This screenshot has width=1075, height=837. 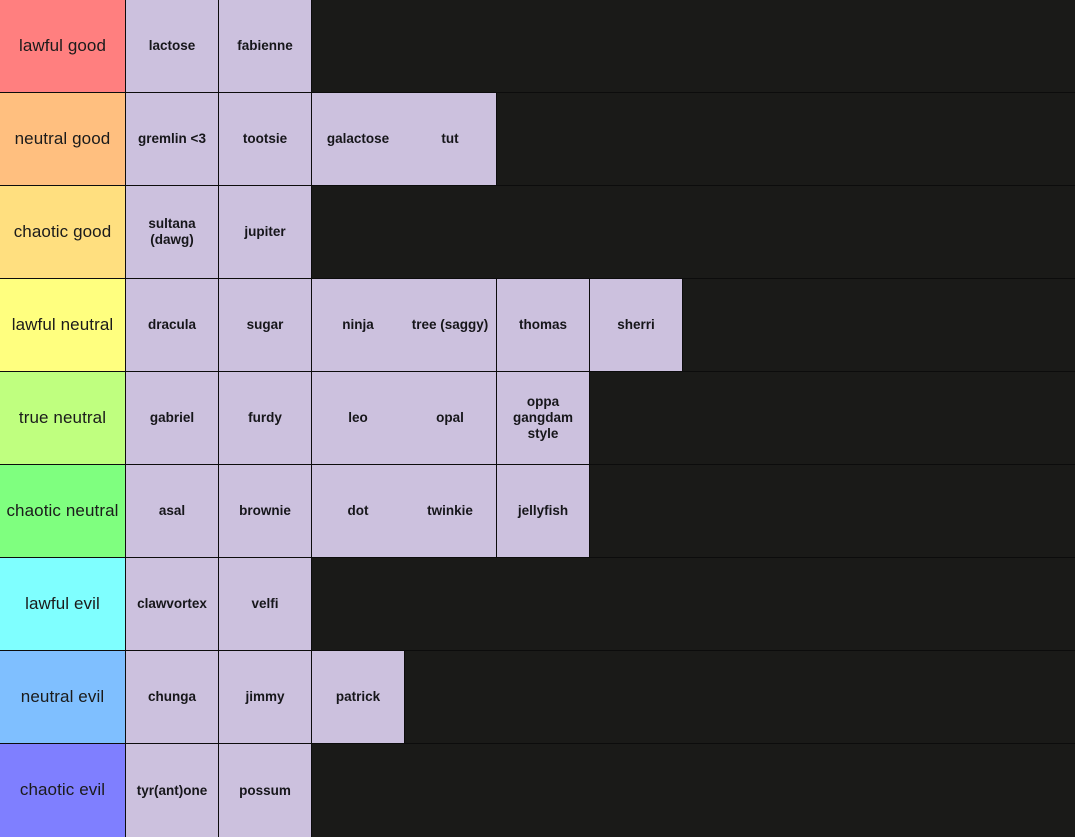 I want to click on tier-item-group: tyr(ant)one, so click(x=172, y=790).